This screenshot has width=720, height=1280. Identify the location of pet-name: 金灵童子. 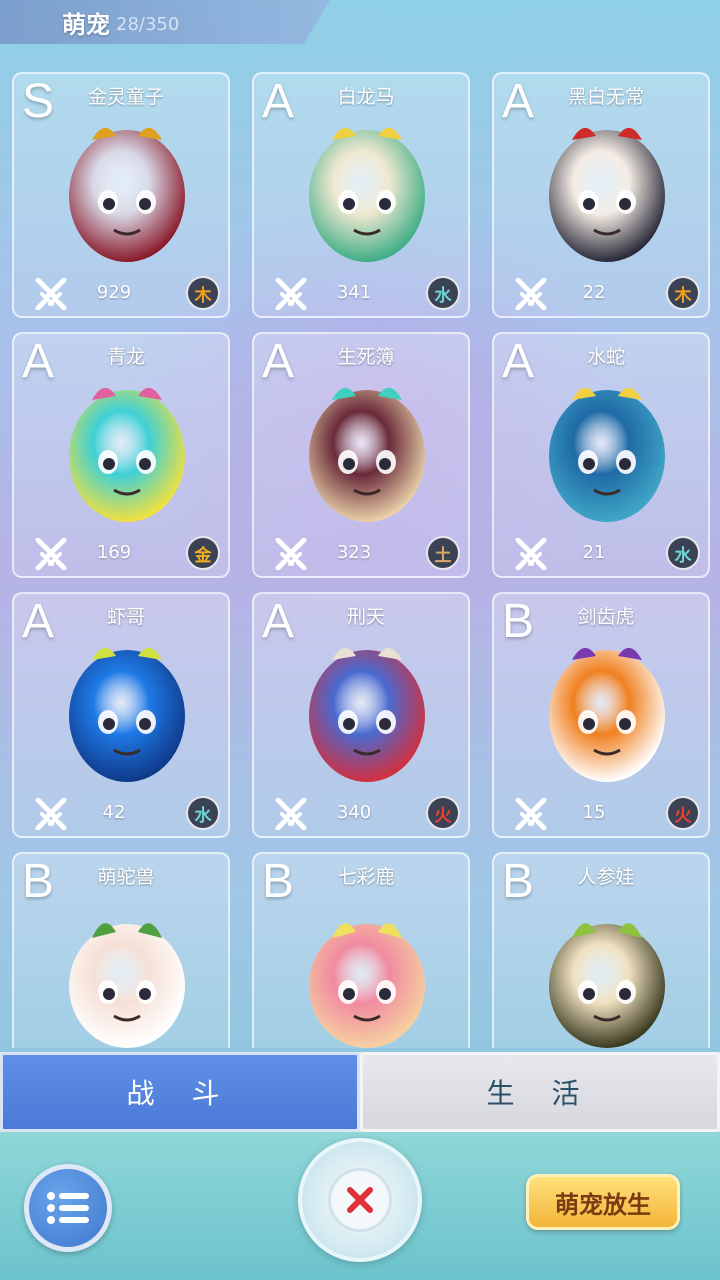
(125, 97).